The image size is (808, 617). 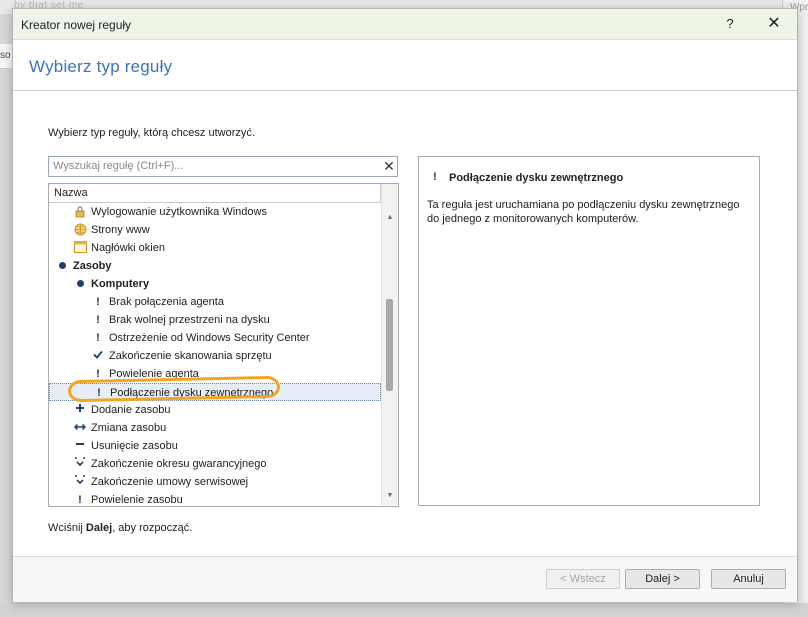 I want to click on list-item: ! Brak połączenia agenta, so click(x=215, y=302).